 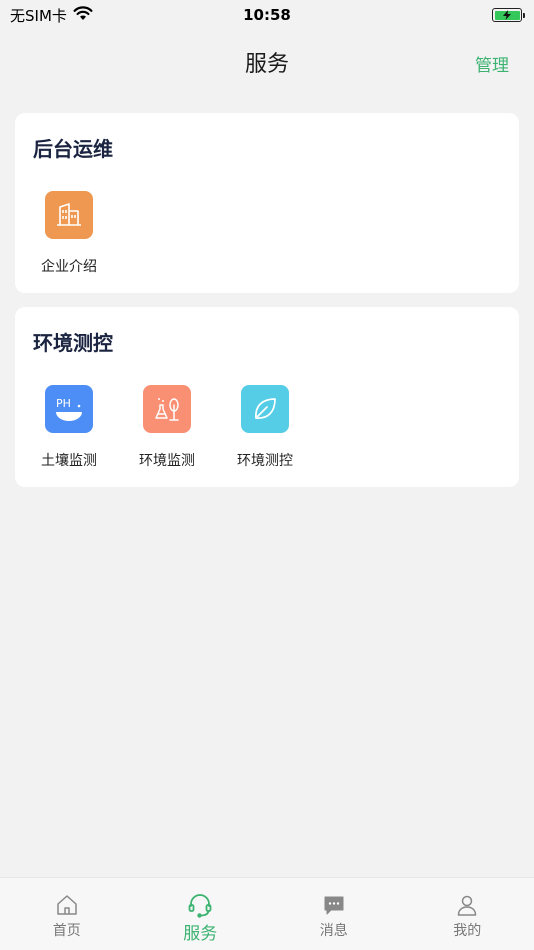 I want to click on tile-soil-monitoring: PH 土壤监测, so click(x=69, y=427).